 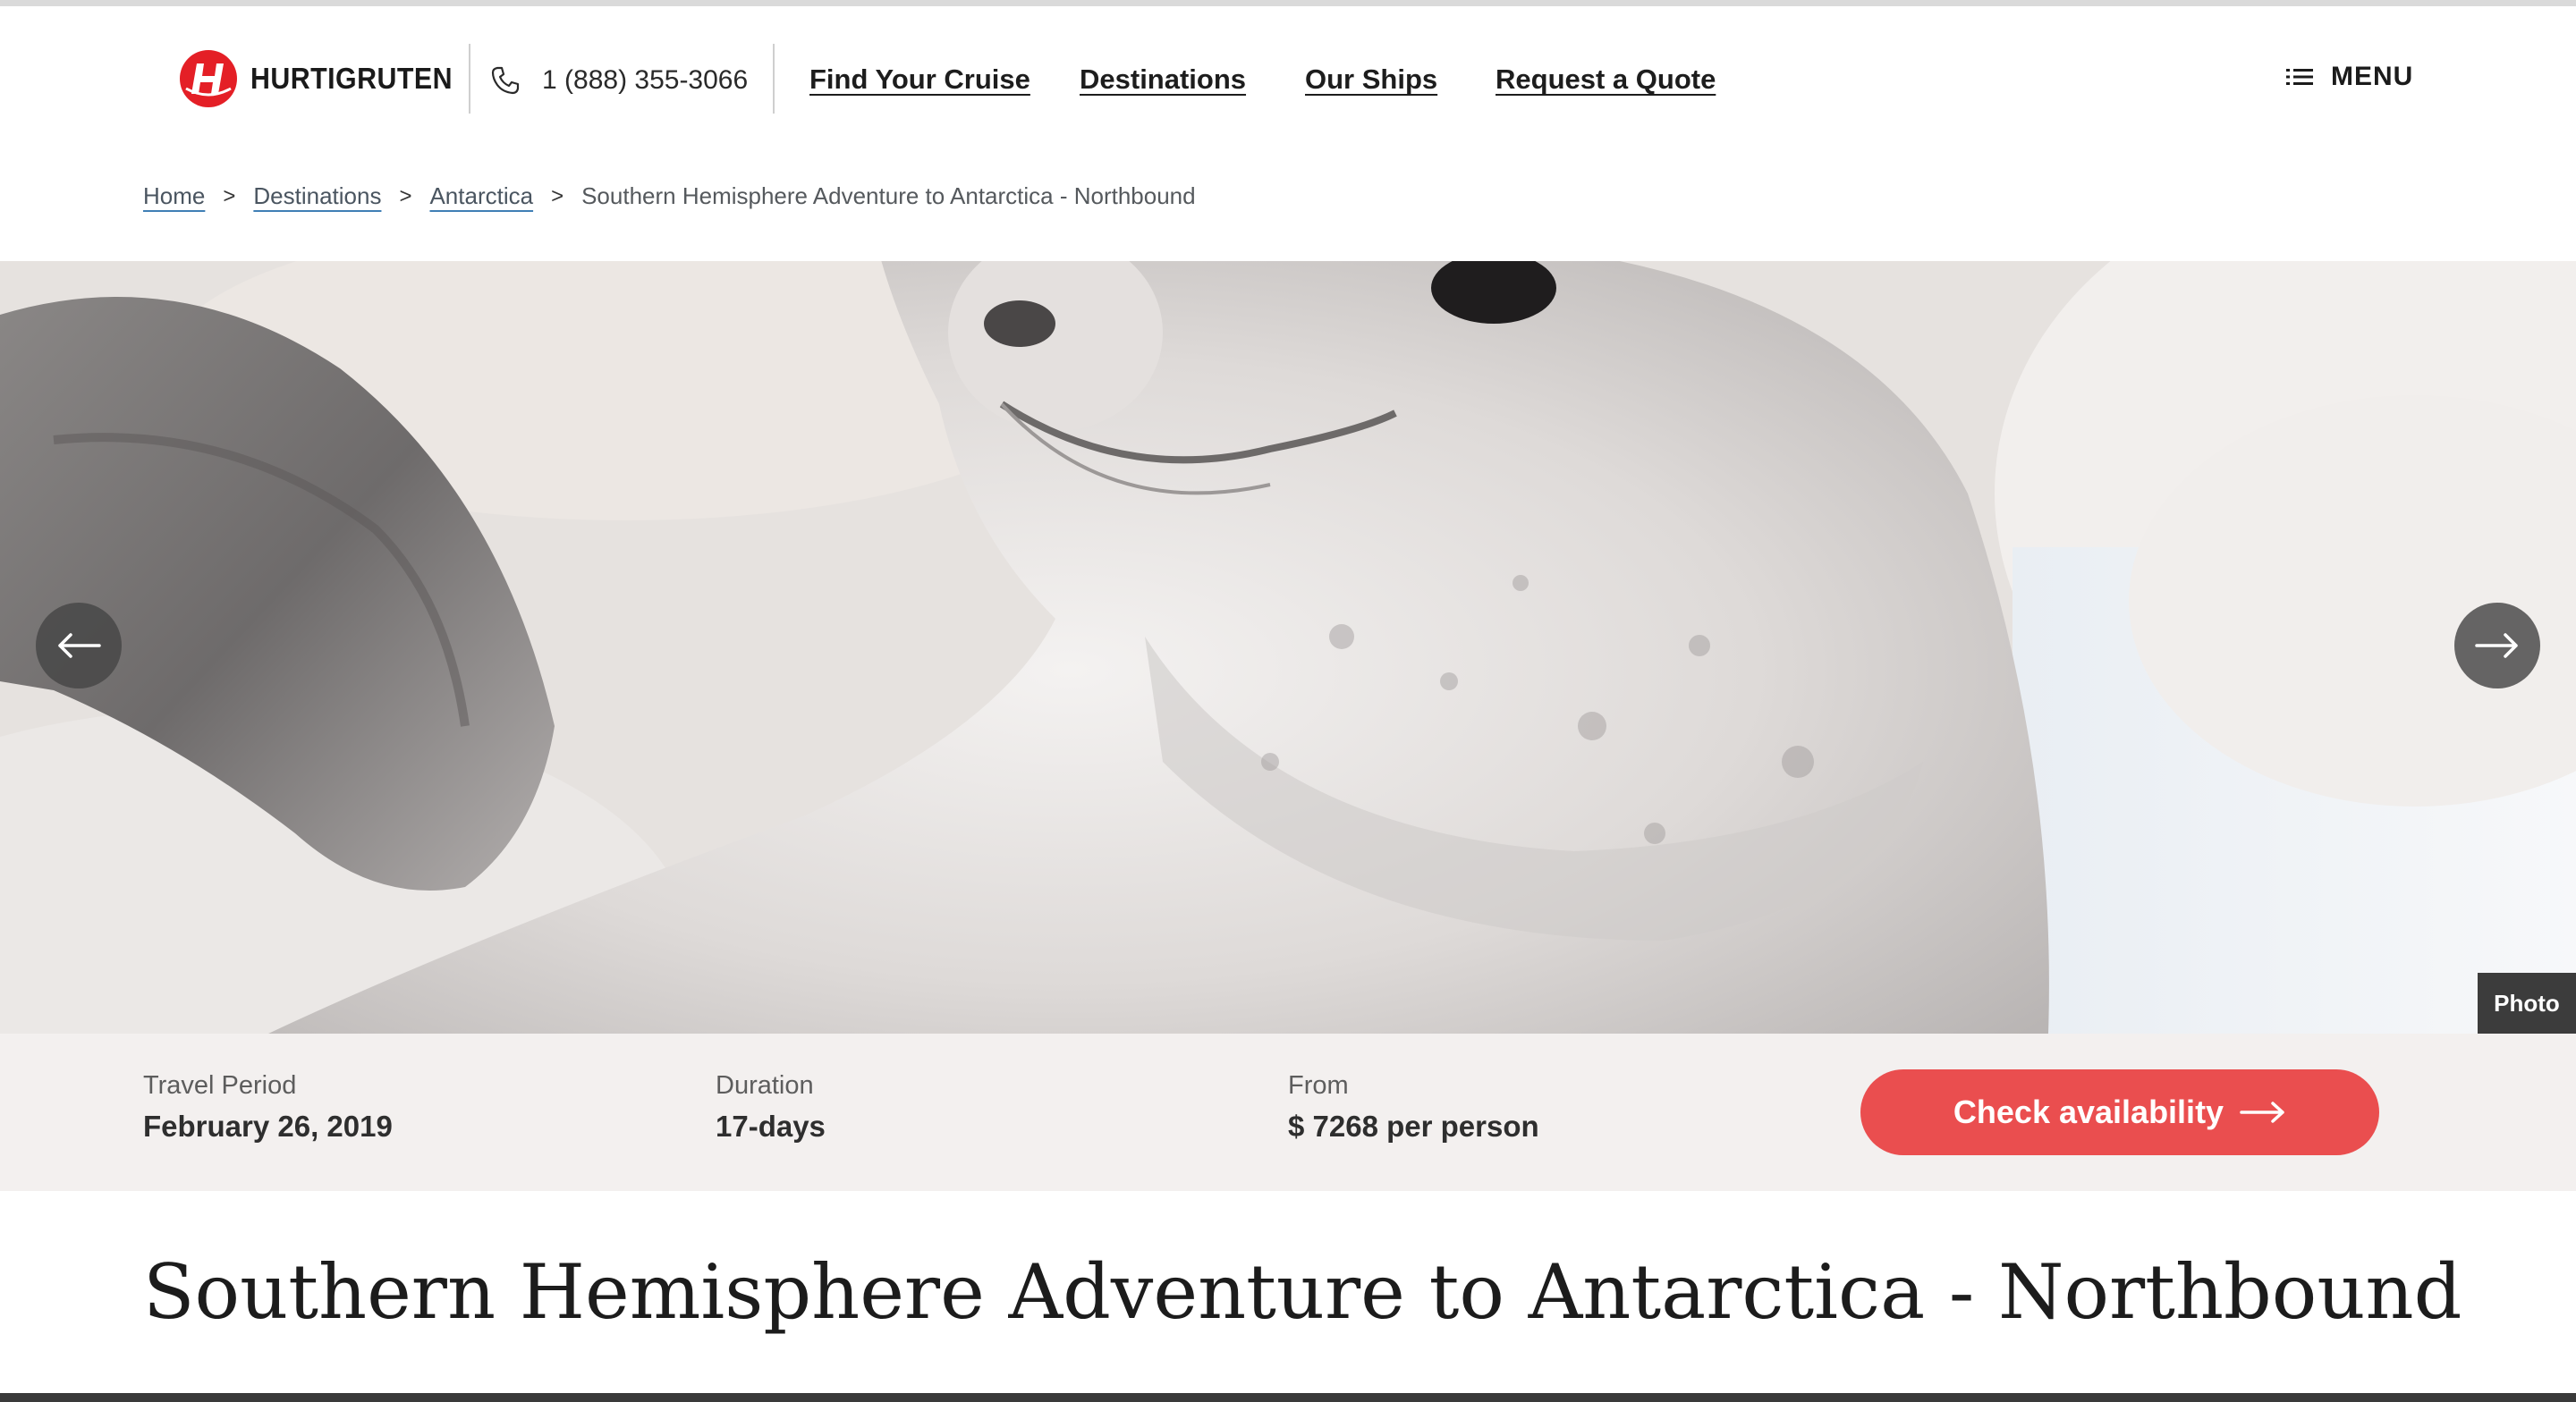 I want to click on browser-top-edge, so click(x=1288, y=3).